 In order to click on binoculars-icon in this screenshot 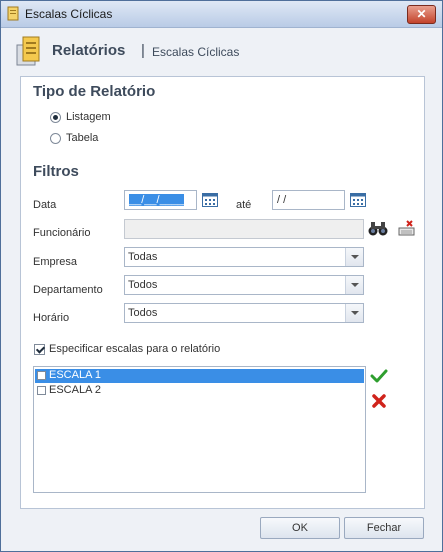, I will do `click(378, 228)`.